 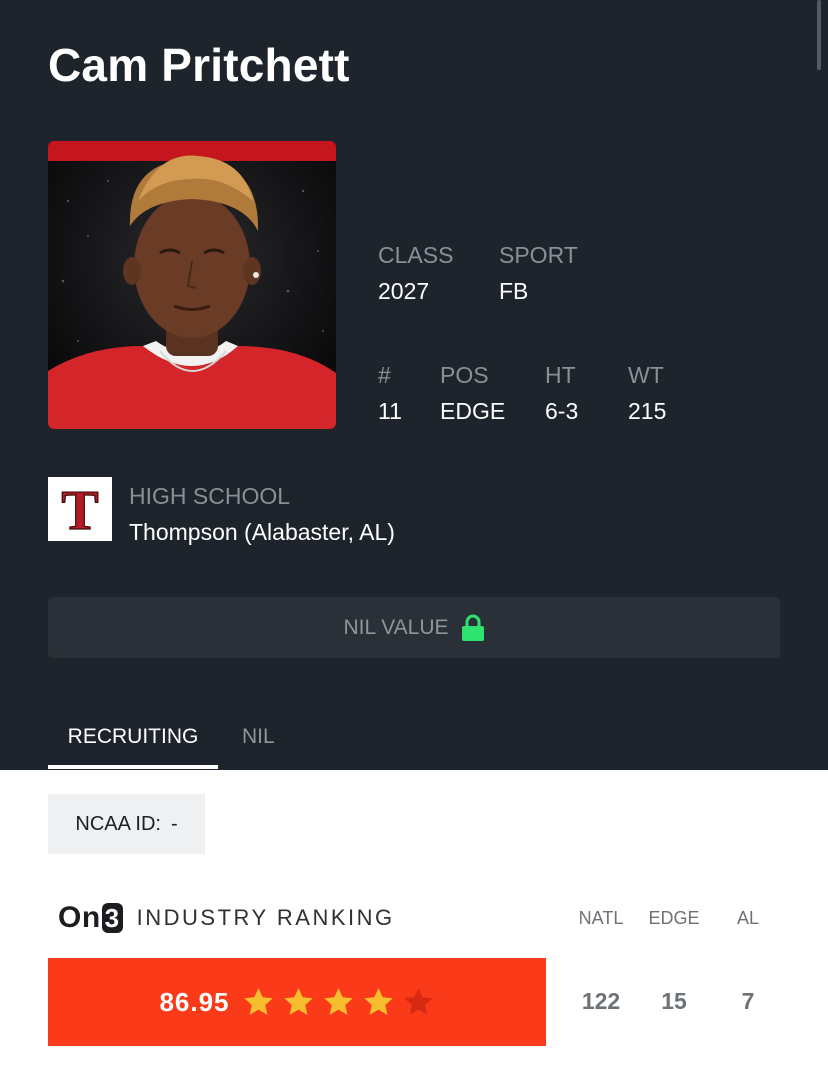 I want to click on ncaa-id-badge: NCAA ID: -, so click(x=126, y=824).